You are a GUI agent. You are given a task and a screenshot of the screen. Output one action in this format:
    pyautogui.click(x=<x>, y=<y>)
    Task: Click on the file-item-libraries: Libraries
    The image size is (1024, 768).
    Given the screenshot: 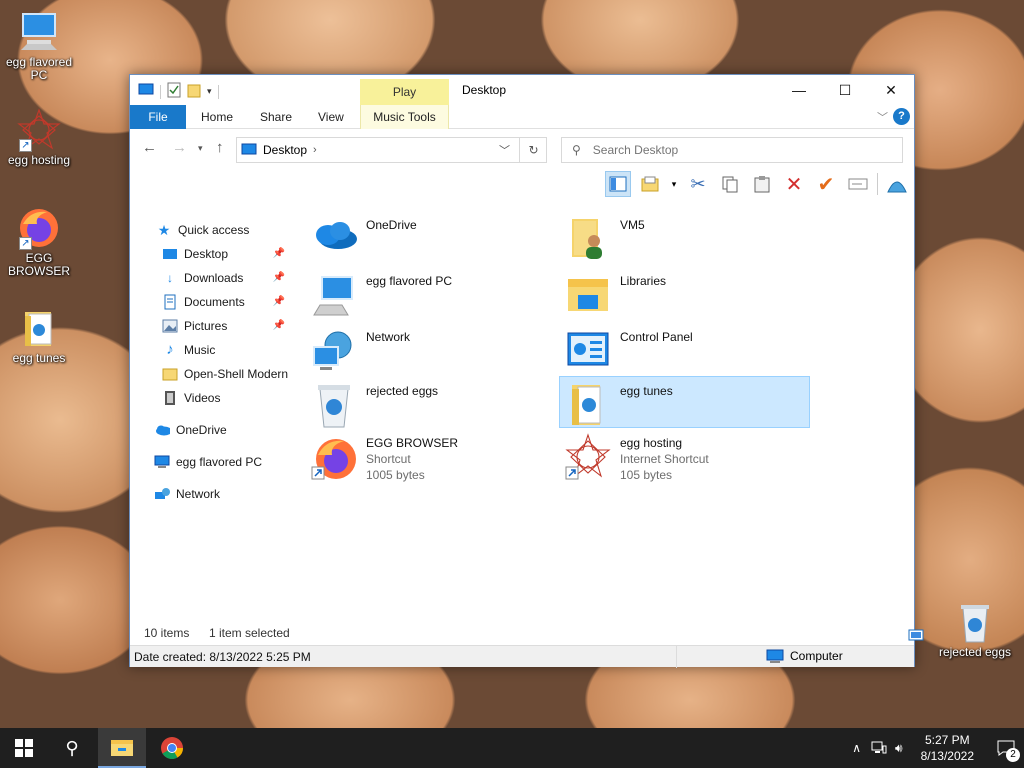 What is the action you would take?
    pyautogui.click(x=685, y=293)
    